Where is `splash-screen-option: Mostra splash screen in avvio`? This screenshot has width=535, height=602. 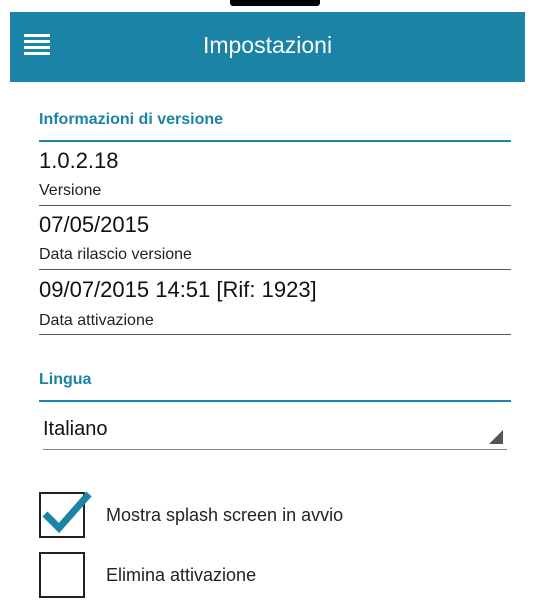
splash-screen-option: Mostra splash screen in avvio is located at coordinates (279, 516).